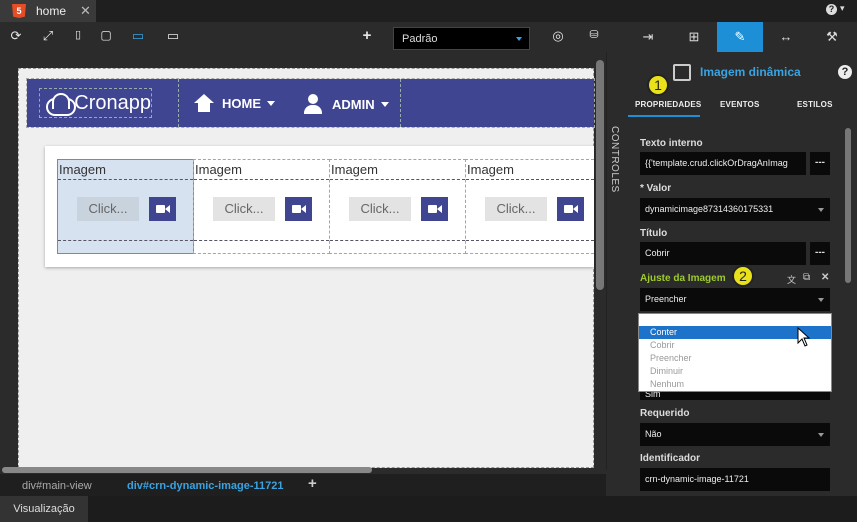  What do you see at coordinates (85, 11) in the screenshot?
I see `close-tab-icon: ✕` at bounding box center [85, 11].